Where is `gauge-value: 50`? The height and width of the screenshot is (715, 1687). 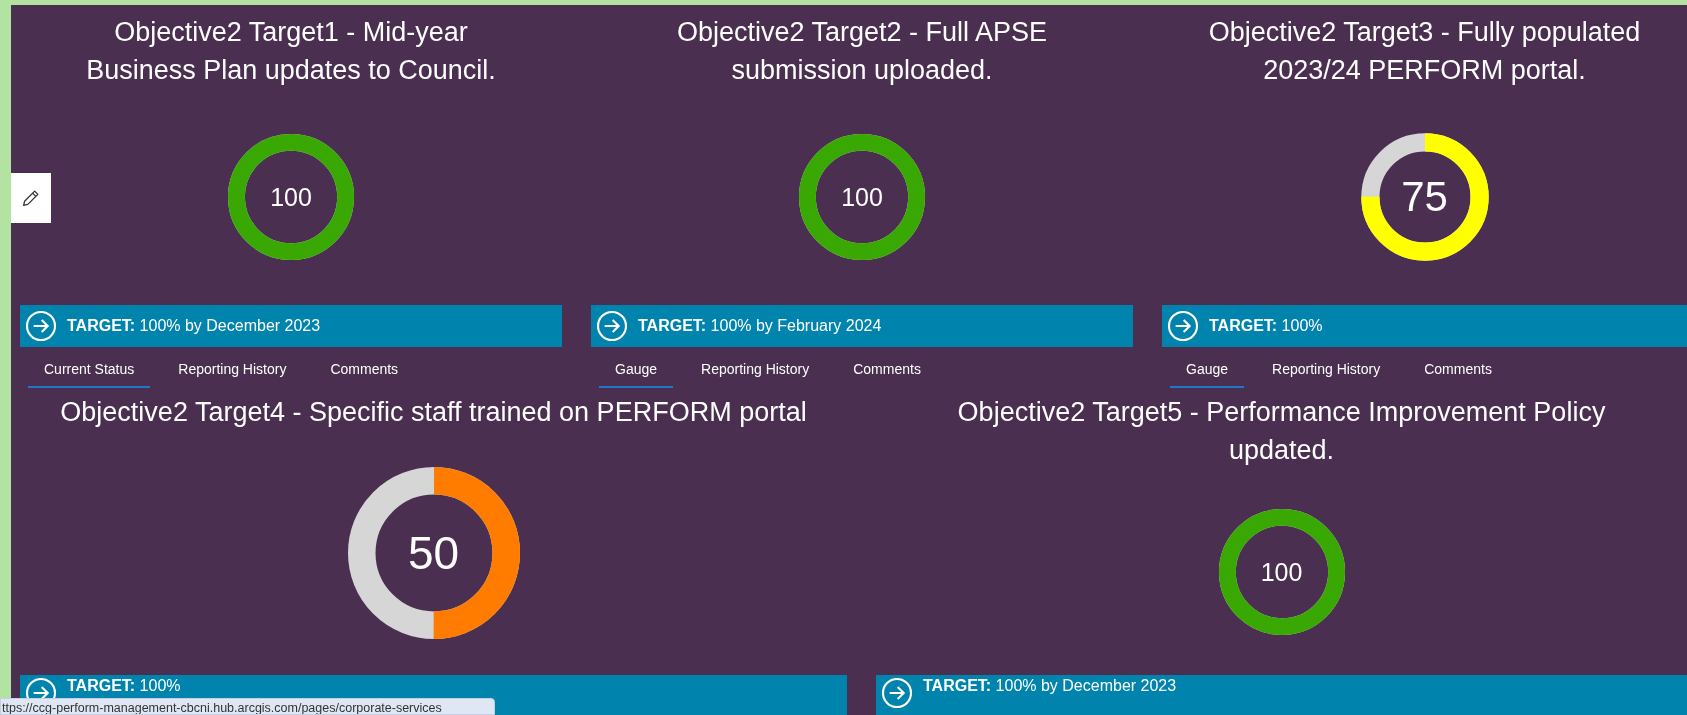
gauge-value: 50 is located at coordinates (433, 553).